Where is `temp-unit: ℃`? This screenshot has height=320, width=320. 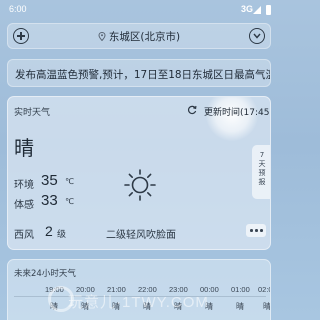
temp-unit: ℃ is located at coordinates (69, 181).